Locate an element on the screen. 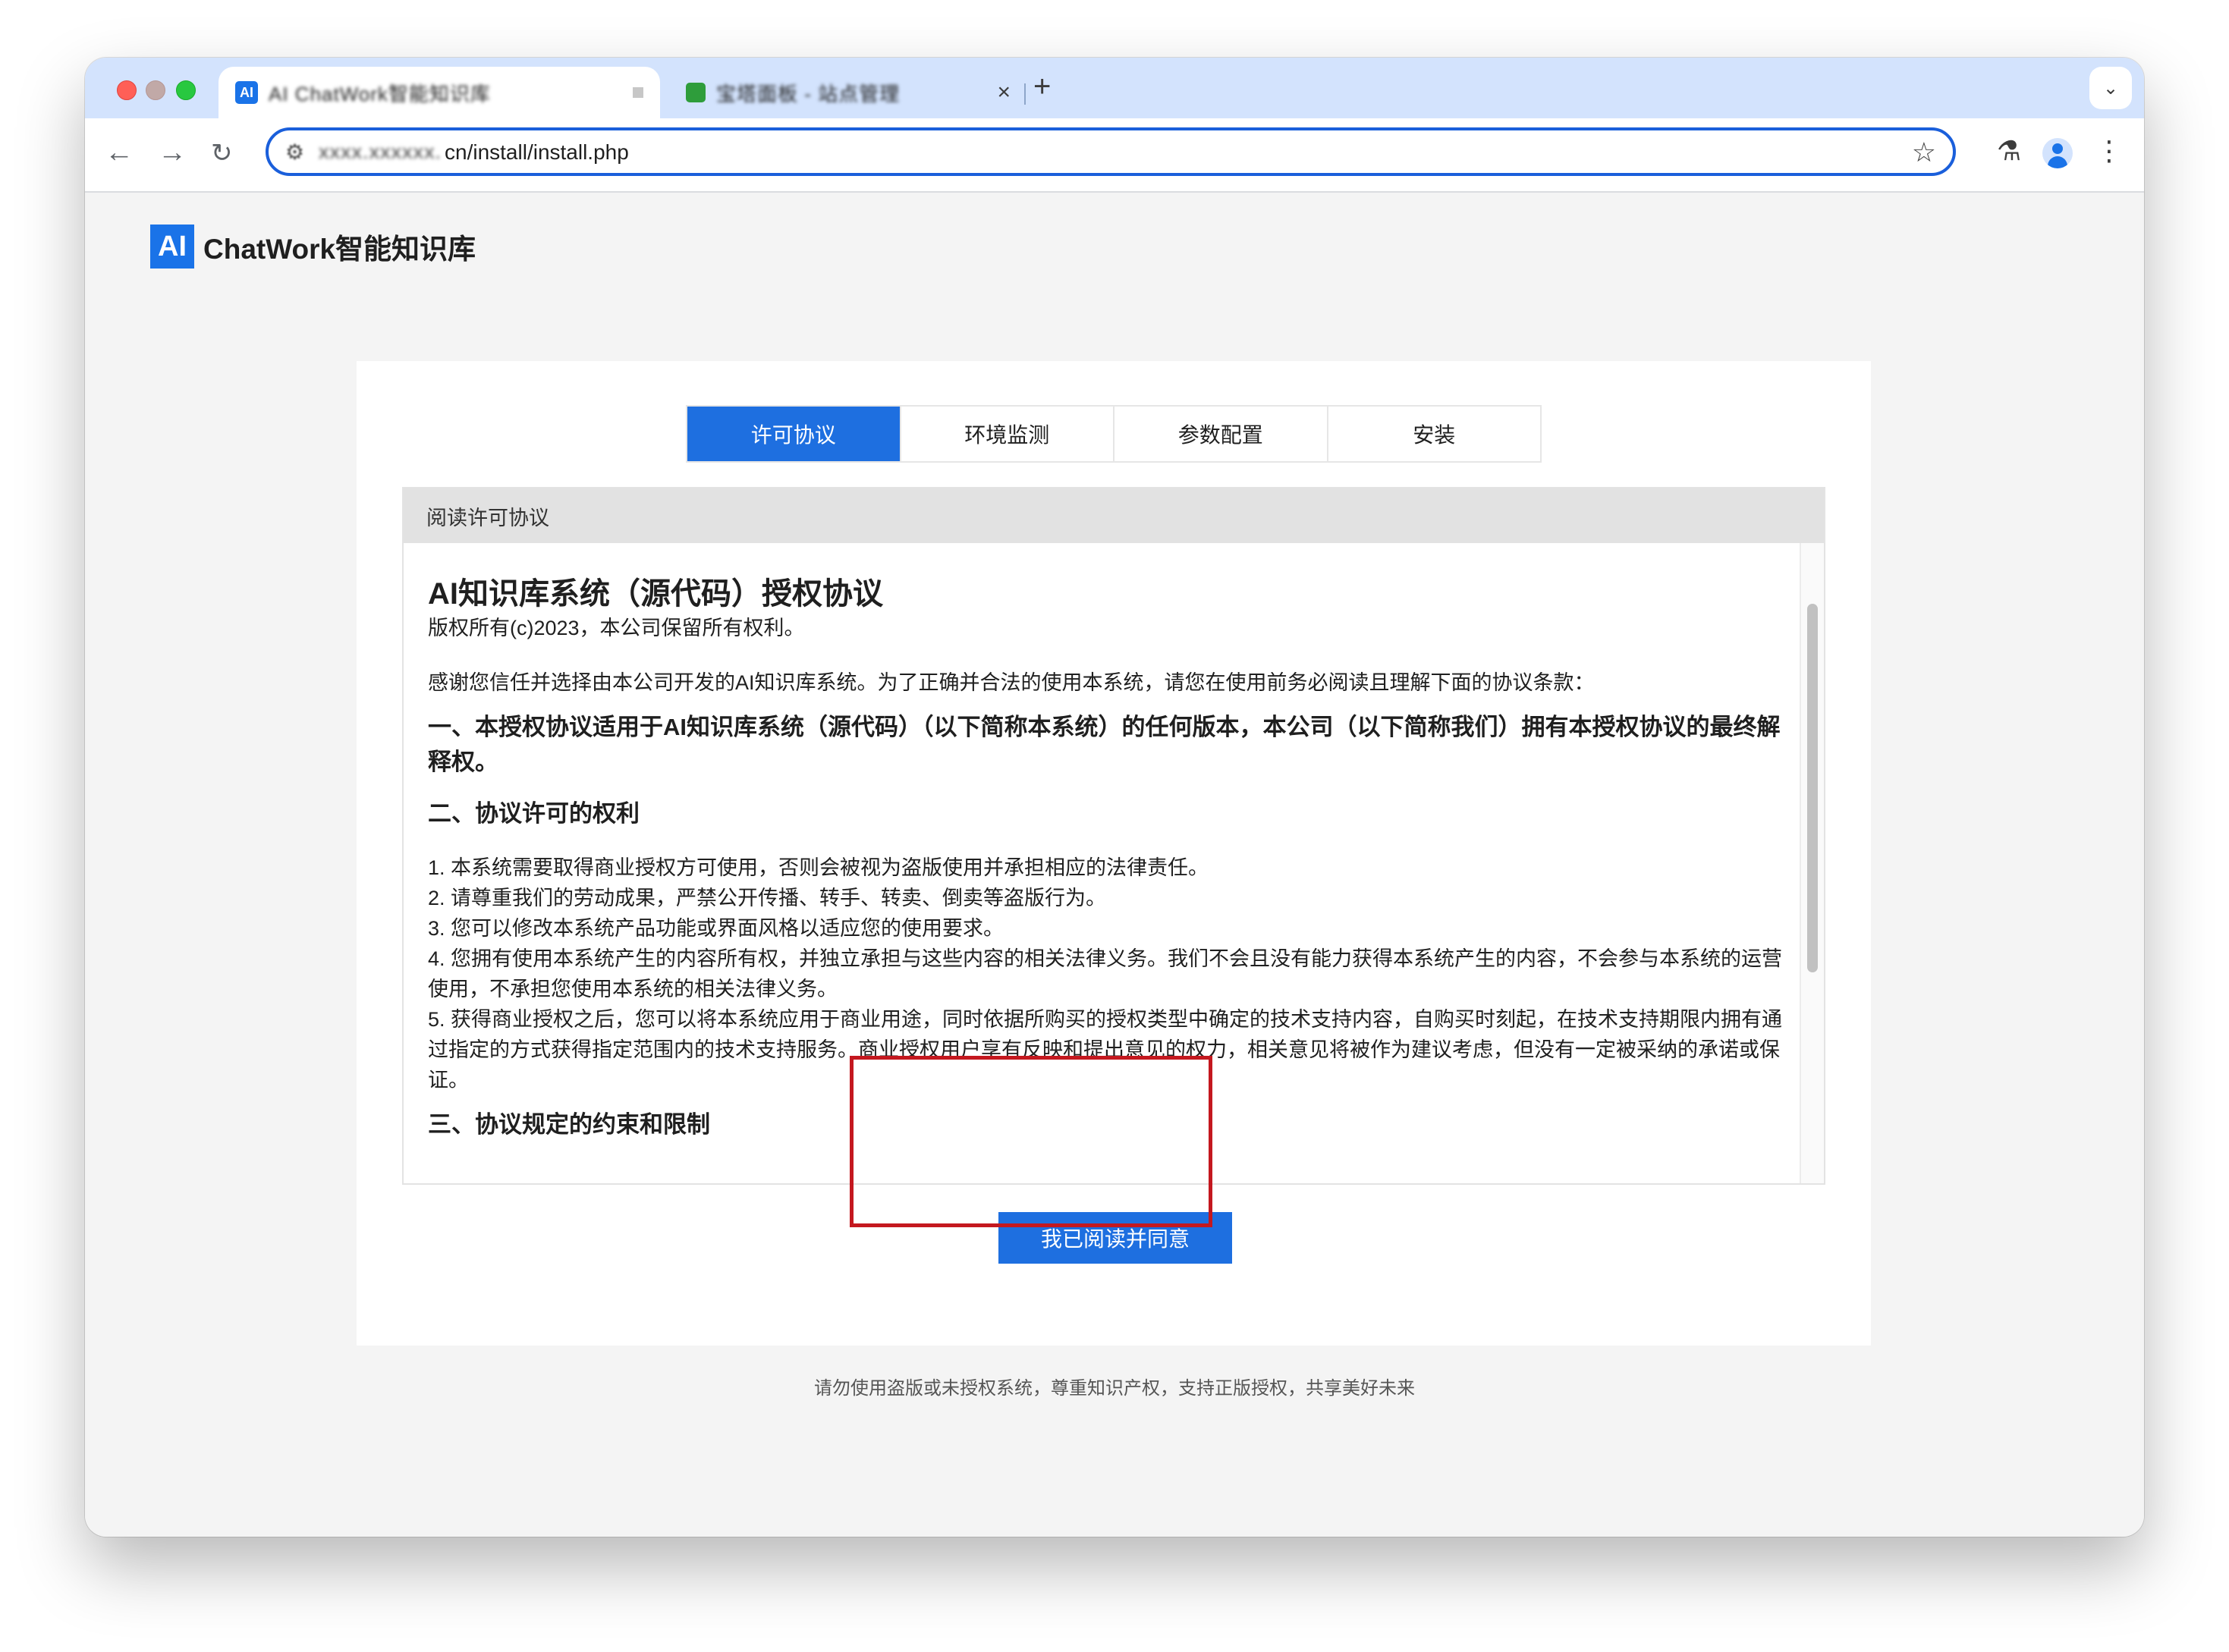 This screenshot has height=1652, width=2229. copyright-text: 版权所有(c)2023，本公司保留所有权利。 is located at coordinates (616, 628).